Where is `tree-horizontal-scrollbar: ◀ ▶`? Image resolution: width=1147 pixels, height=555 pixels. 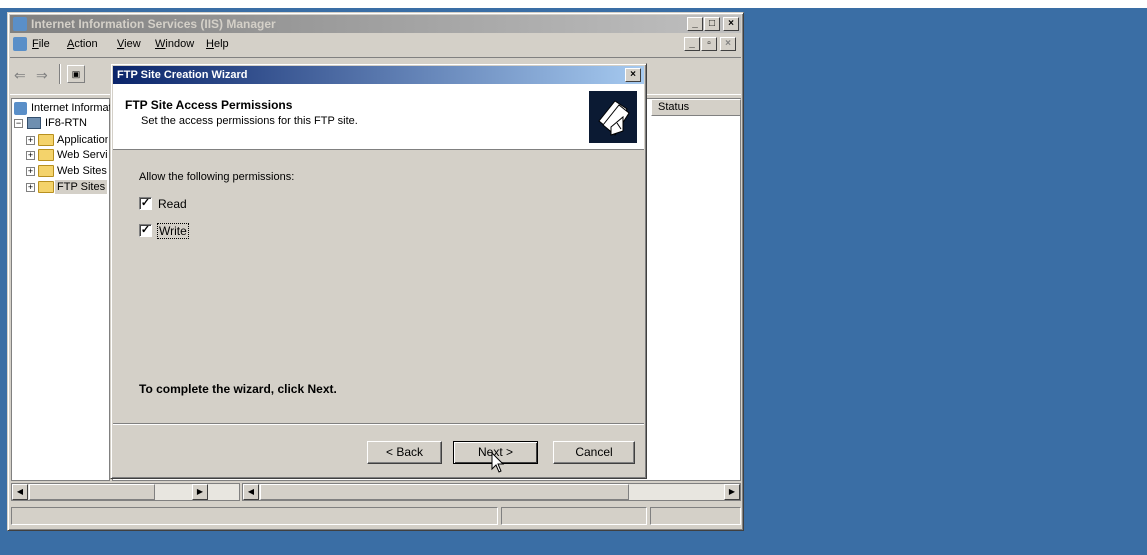 tree-horizontal-scrollbar: ◀ ▶ is located at coordinates (125, 492).